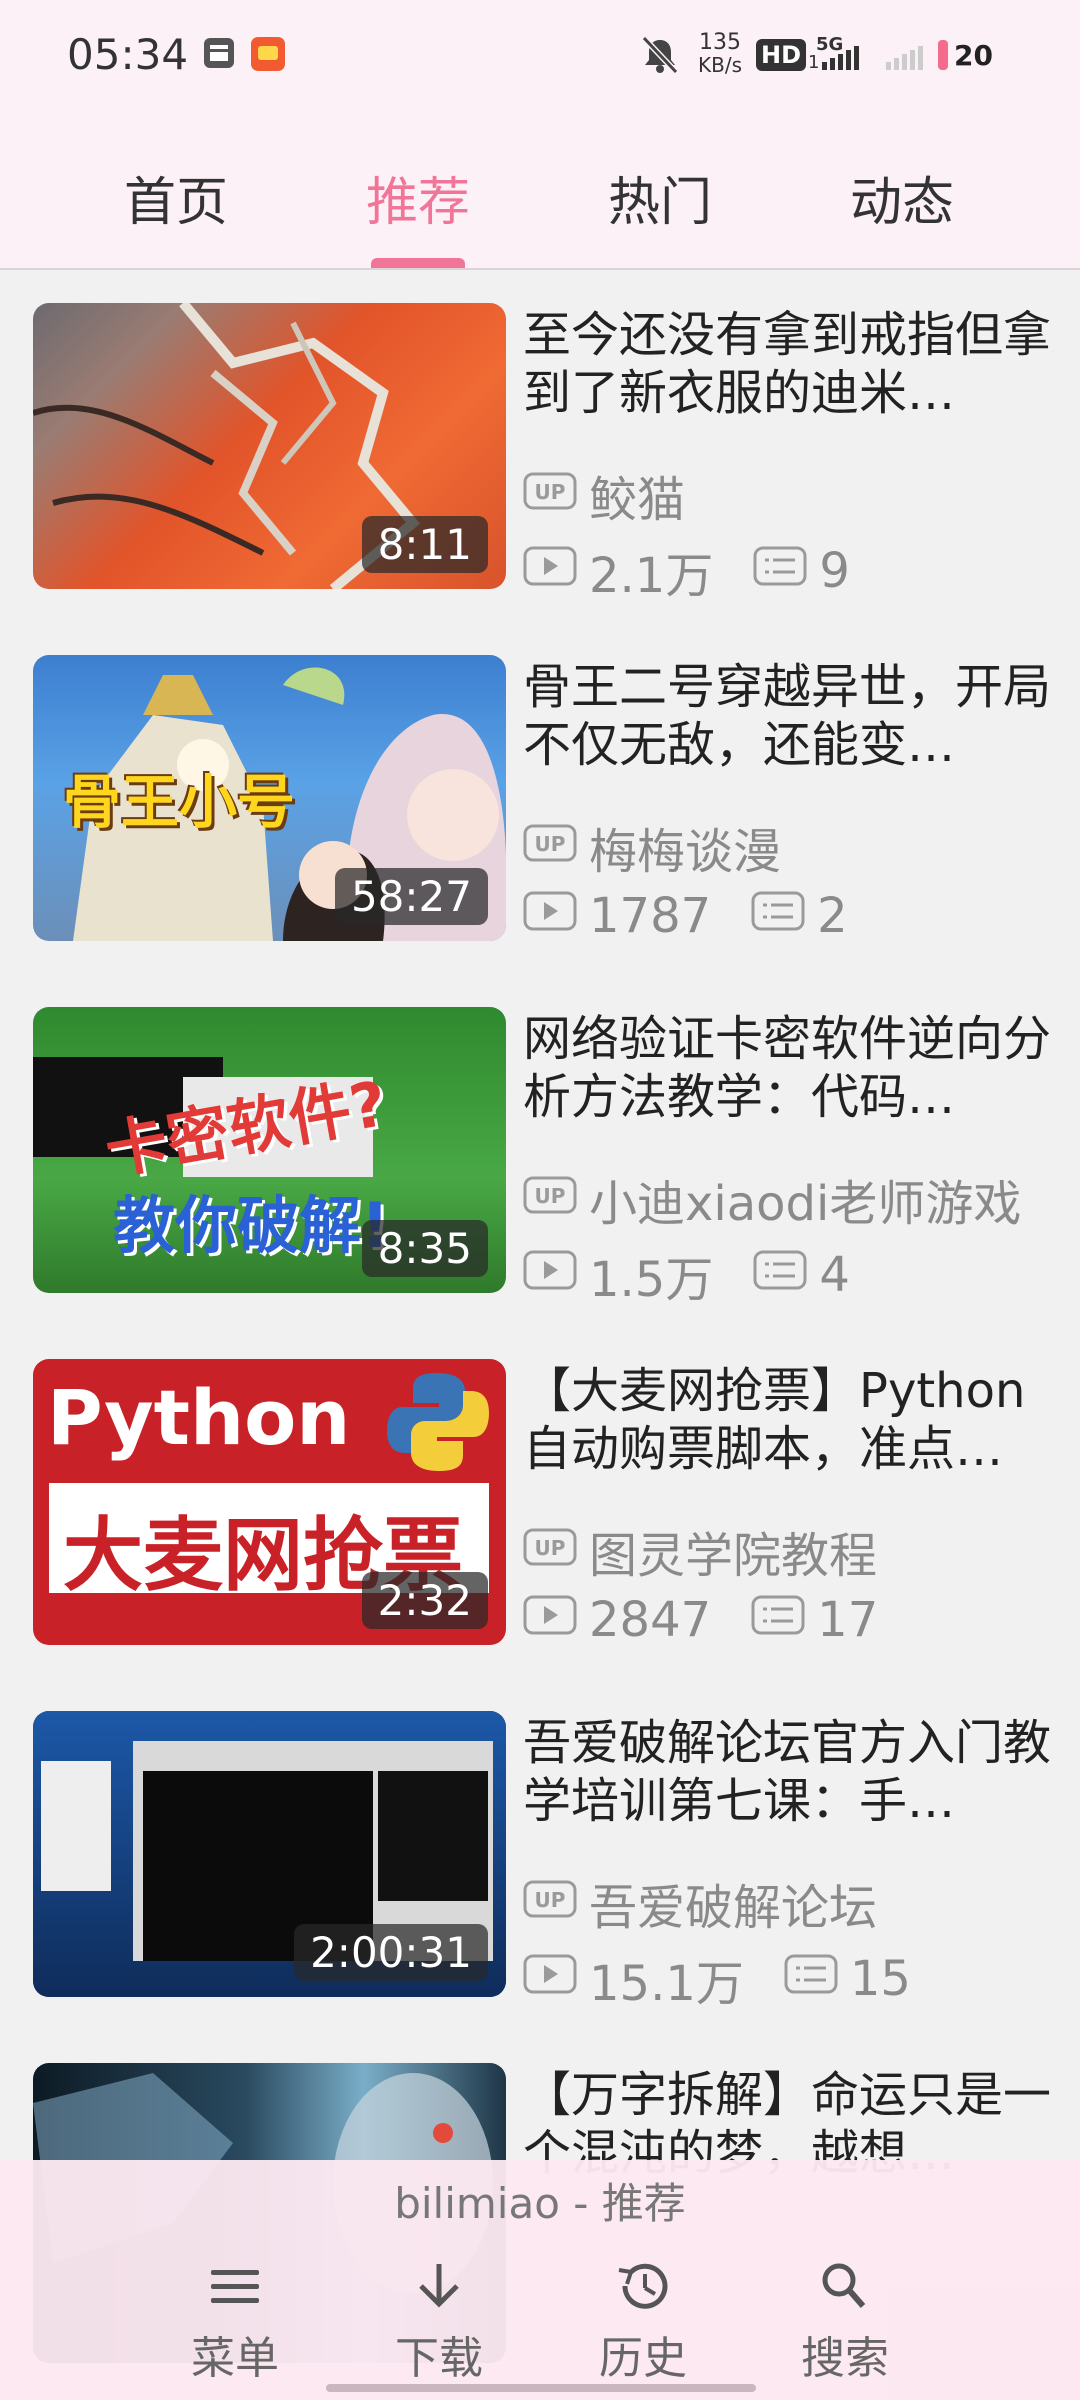  Describe the element at coordinates (540, 2280) in the screenshot. I see `bottom-bar: bilimiao - 推荐 菜单 下载 历史 搜索` at that location.